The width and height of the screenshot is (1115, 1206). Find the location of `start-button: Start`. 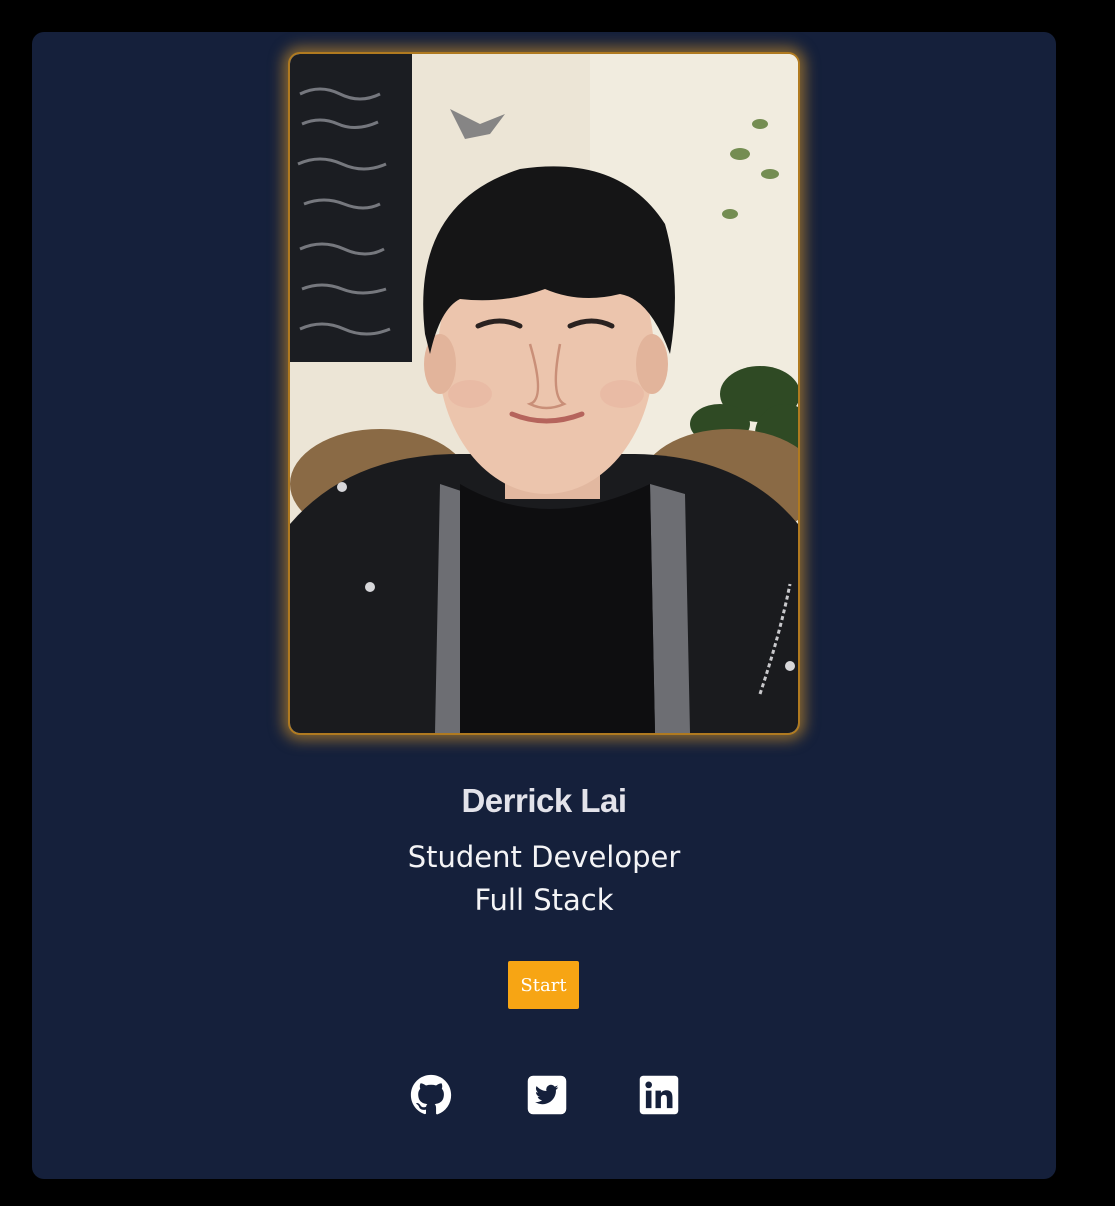

start-button: Start is located at coordinates (543, 985).